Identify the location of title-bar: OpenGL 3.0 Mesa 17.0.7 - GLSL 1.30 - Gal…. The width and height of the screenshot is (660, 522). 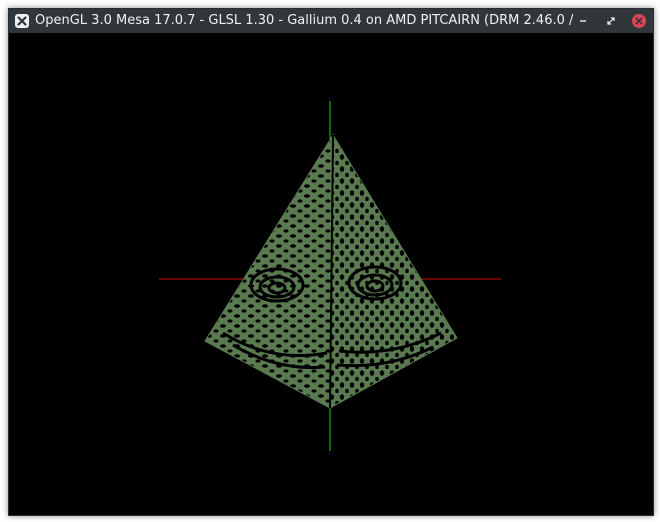
(331, 21).